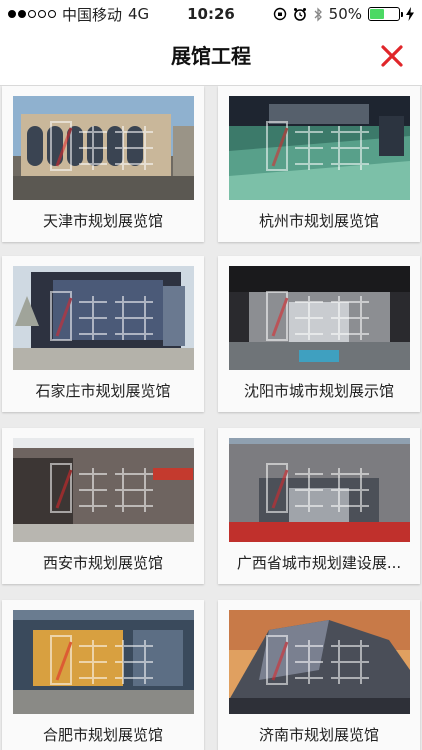  Describe the element at coordinates (102, 735) in the screenshot. I see `venue-name: 合肥市规划展览馆` at that location.